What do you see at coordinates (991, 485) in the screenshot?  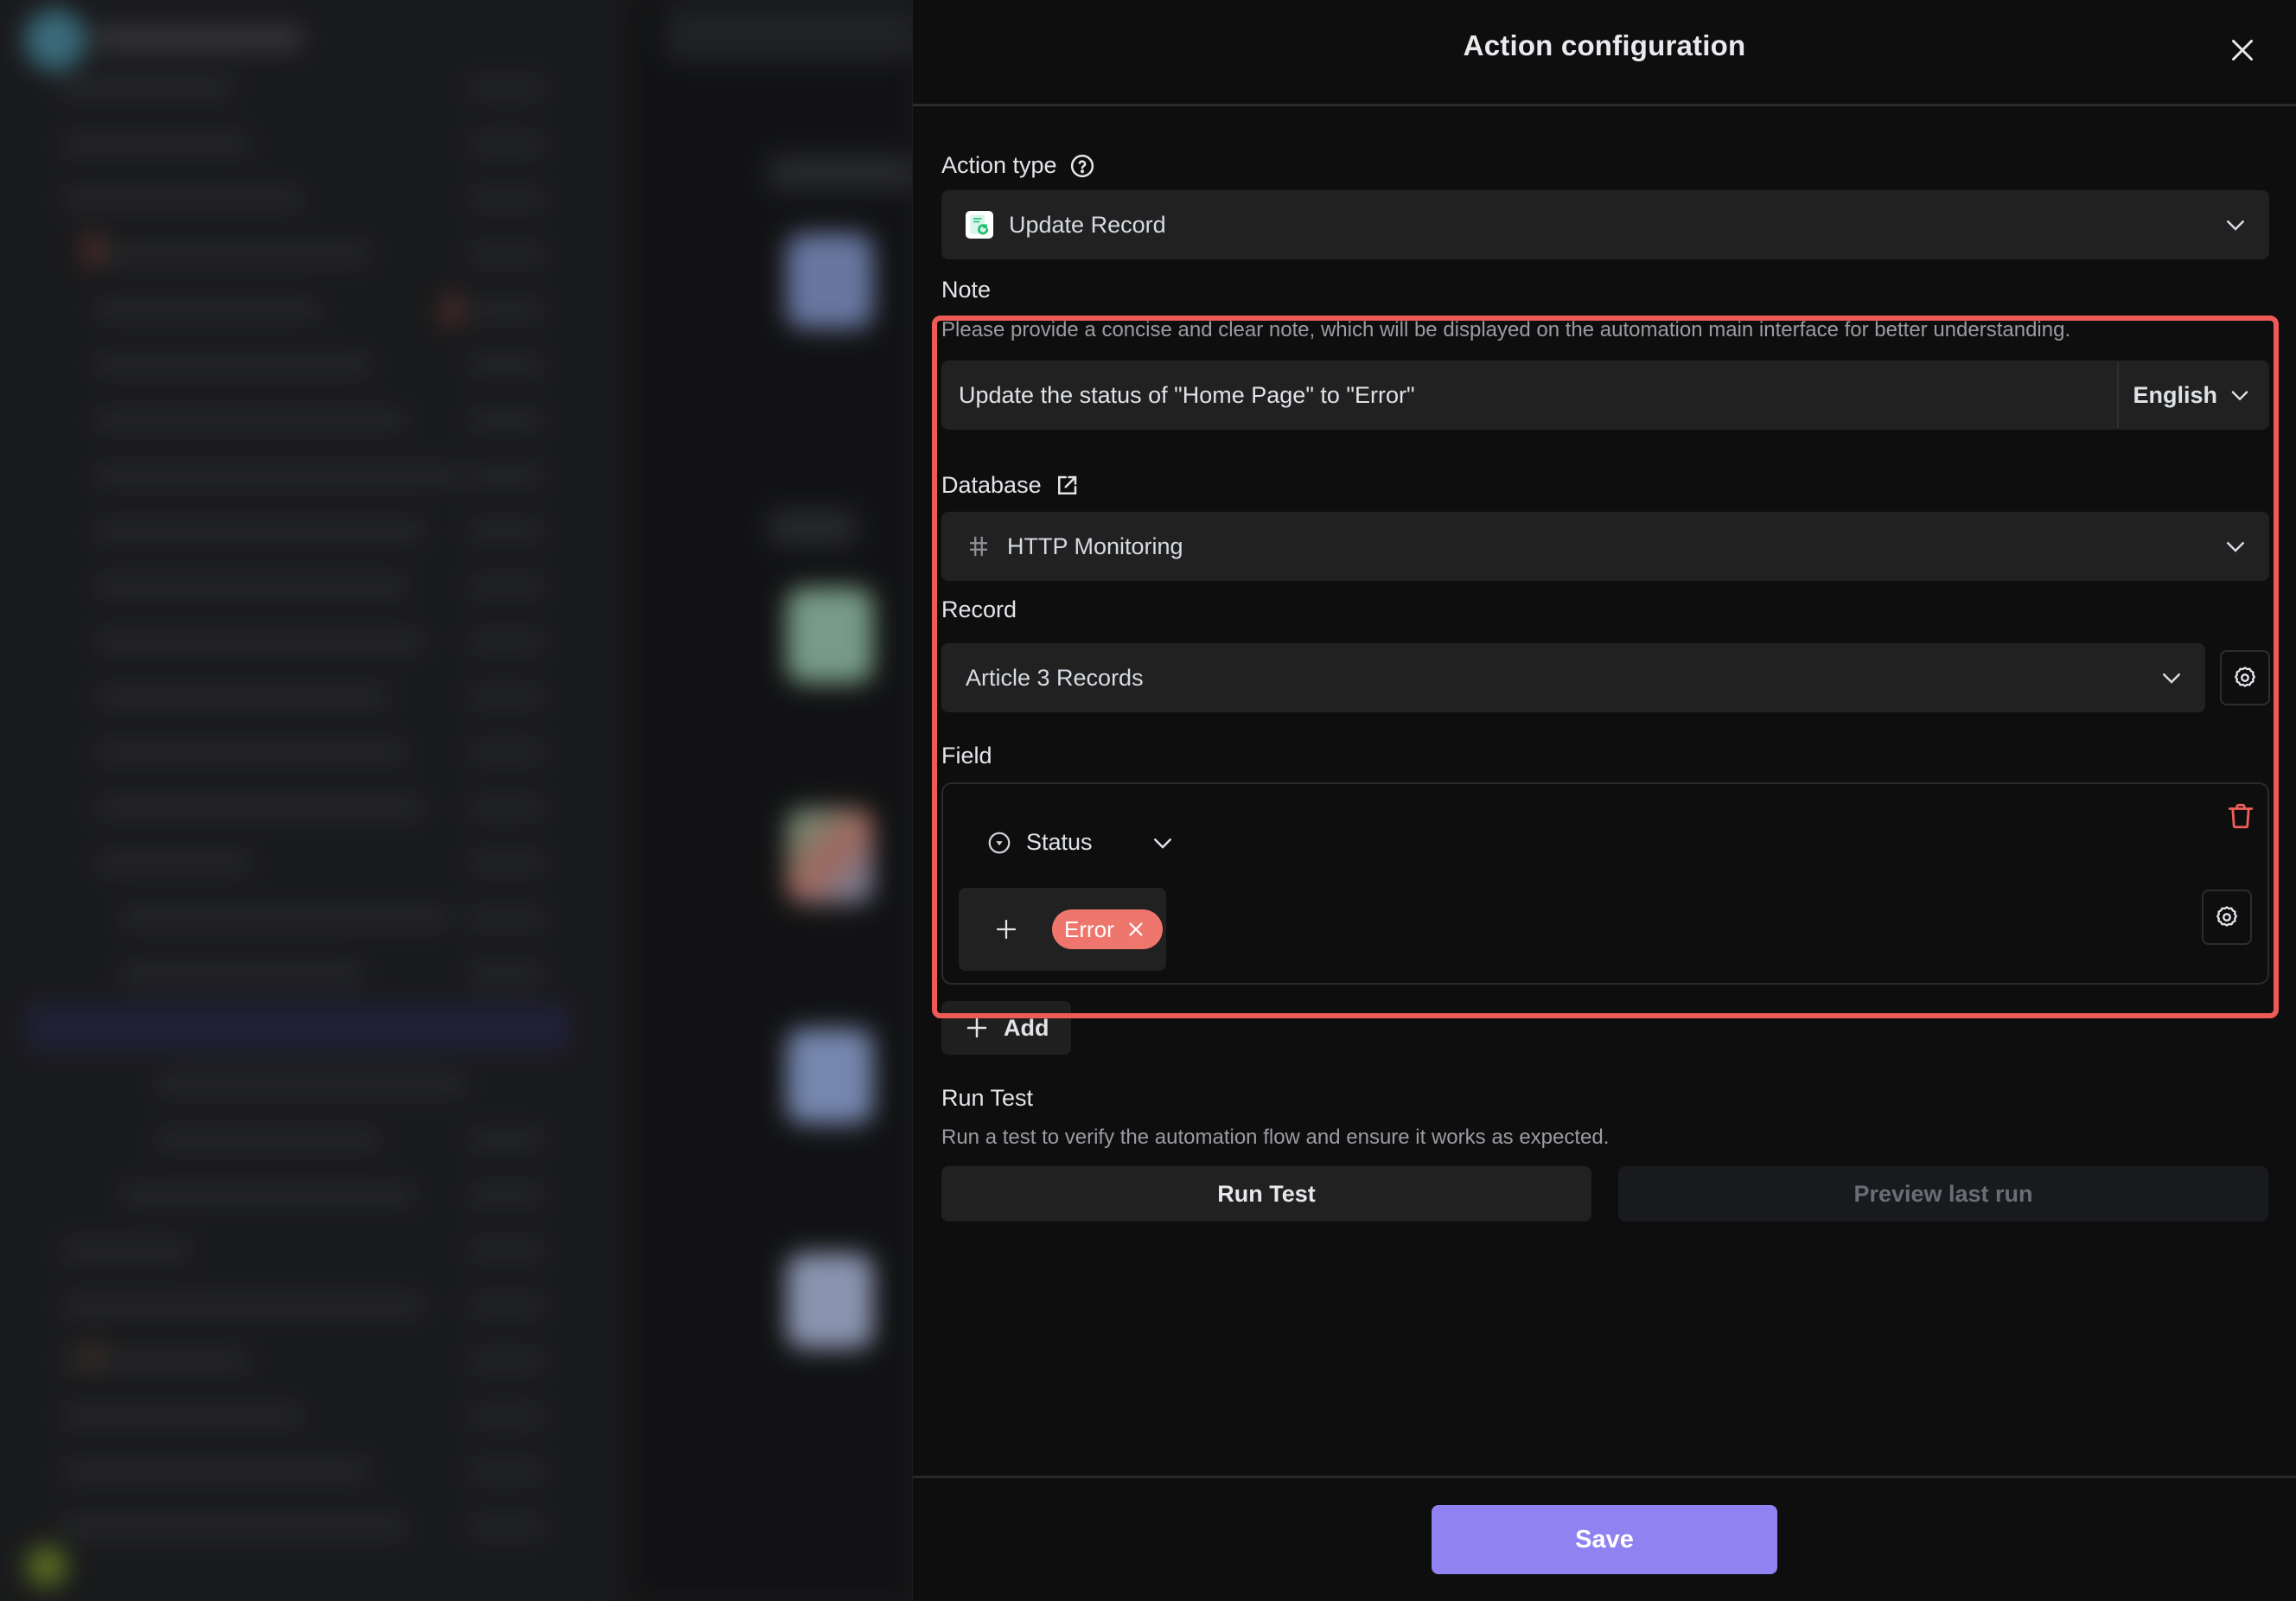 I see `database-label-text: Database` at bounding box center [991, 485].